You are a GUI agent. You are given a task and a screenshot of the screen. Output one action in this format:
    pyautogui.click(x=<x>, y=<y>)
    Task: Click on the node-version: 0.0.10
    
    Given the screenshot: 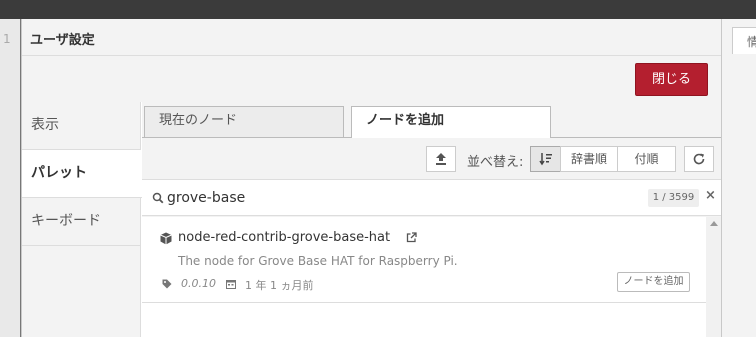 What is the action you would take?
    pyautogui.click(x=198, y=283)
    